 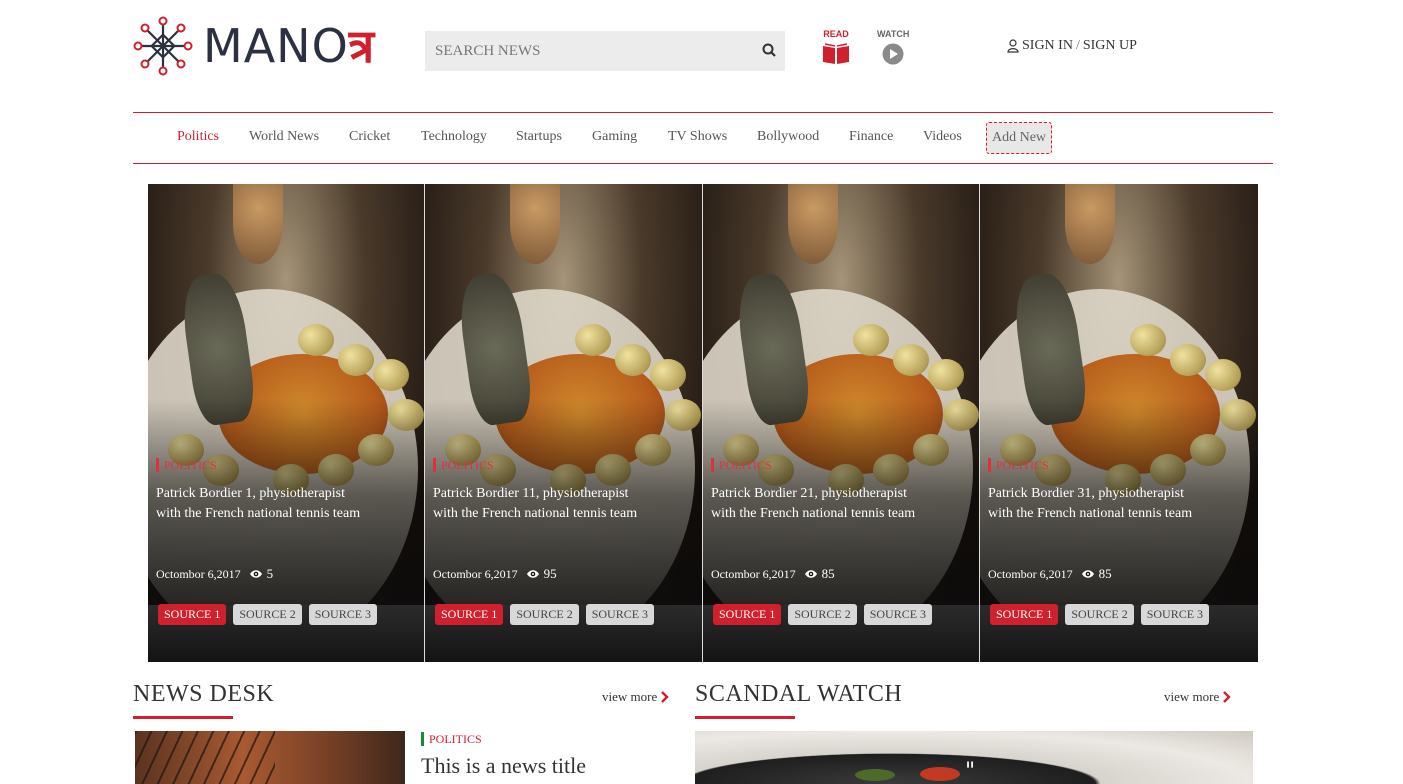 What do you see at coordinates (289, 46) in the screenshot?
I see `logo-wordmark: MANOत्र` at bounding box center [289, 46].